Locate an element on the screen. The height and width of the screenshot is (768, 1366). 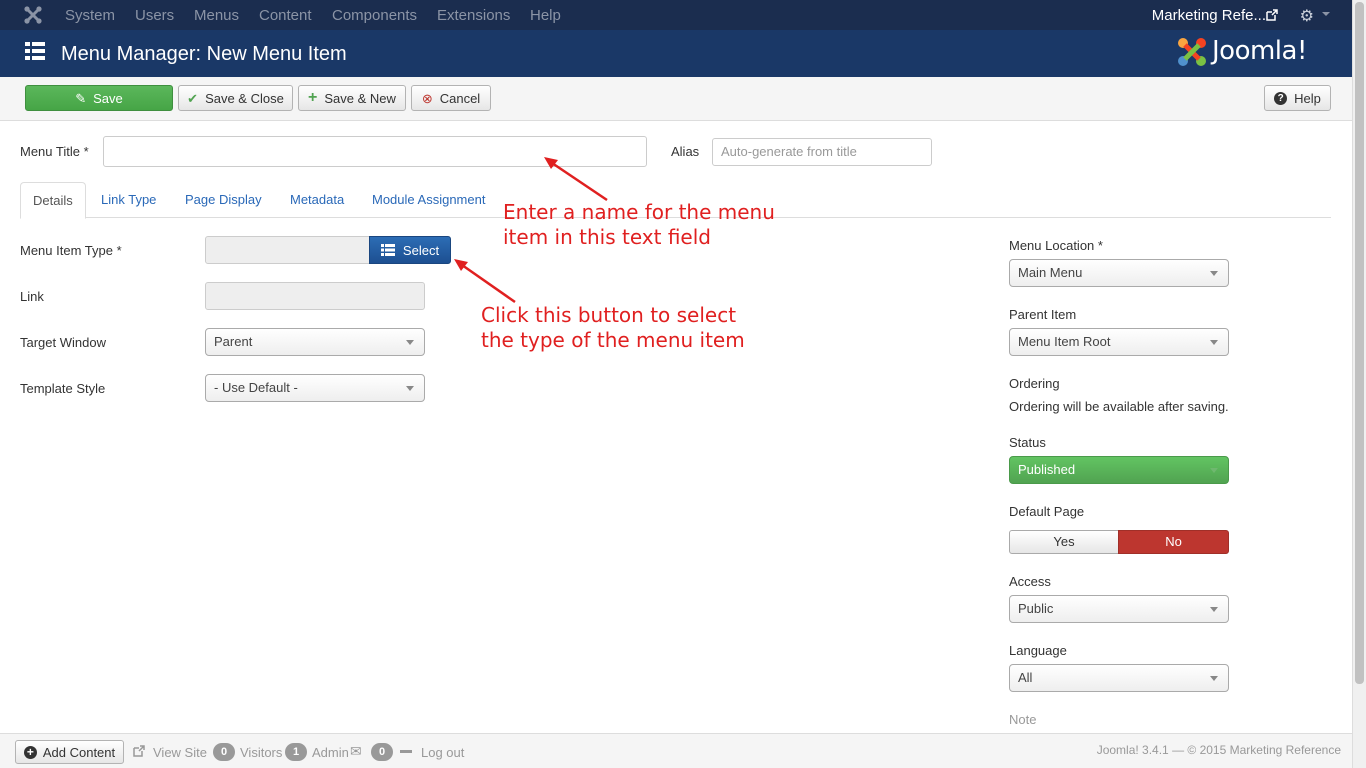
view-site-link: View Site is located at coordinates (180, 752).